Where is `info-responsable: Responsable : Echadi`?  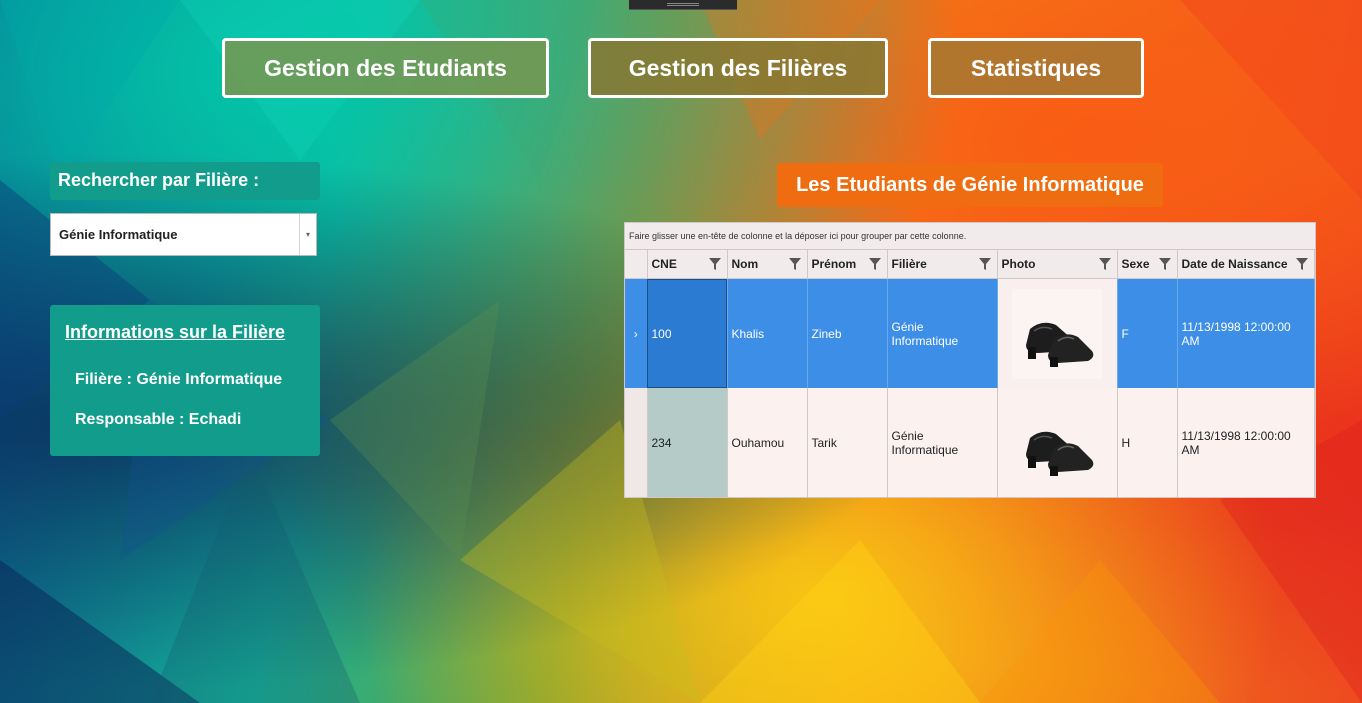
info-responsable: Responsable : Echadi is located at coordinates (158, 419).